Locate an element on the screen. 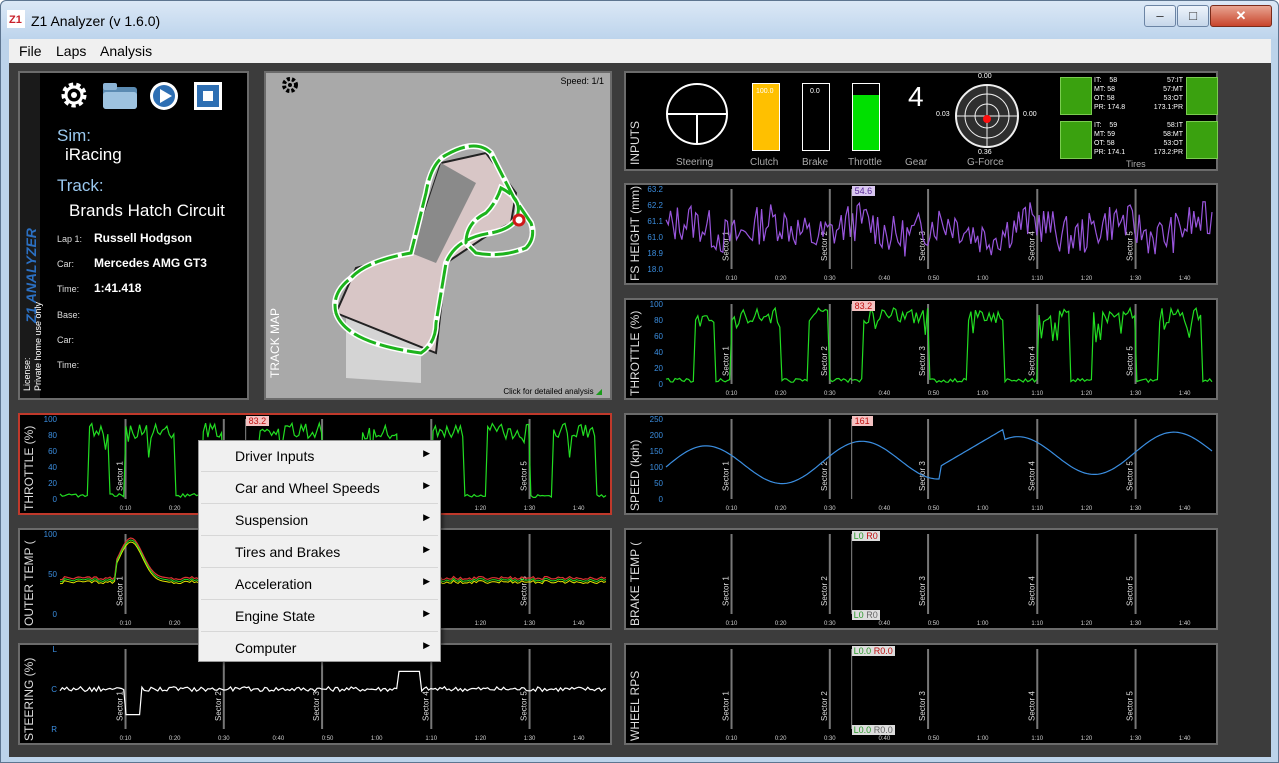 The image size is (1279, 763). lap-time: 1:41.418 is located at coordinates (118, 288).